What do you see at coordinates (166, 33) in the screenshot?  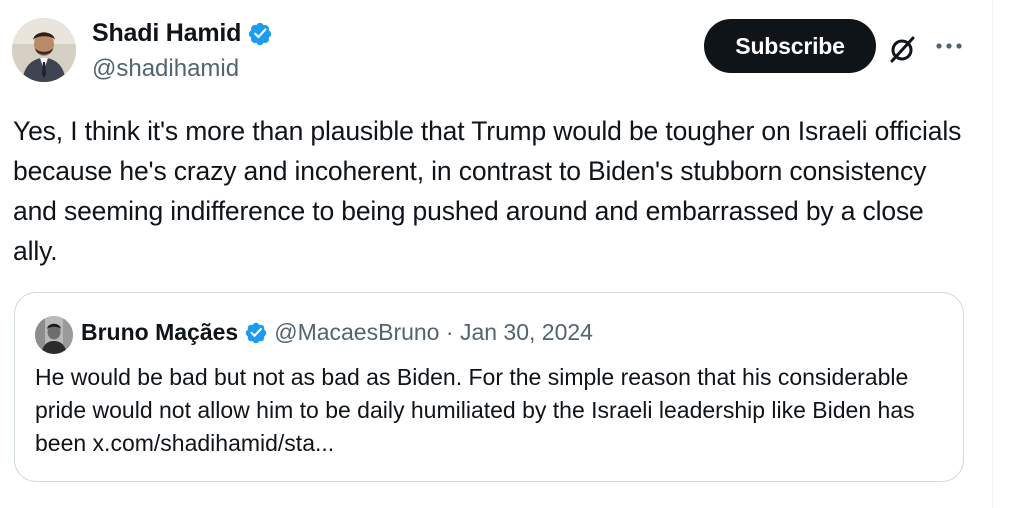 I see `author-display-name: Shadi Hamid` at bounding box center [166, 33].